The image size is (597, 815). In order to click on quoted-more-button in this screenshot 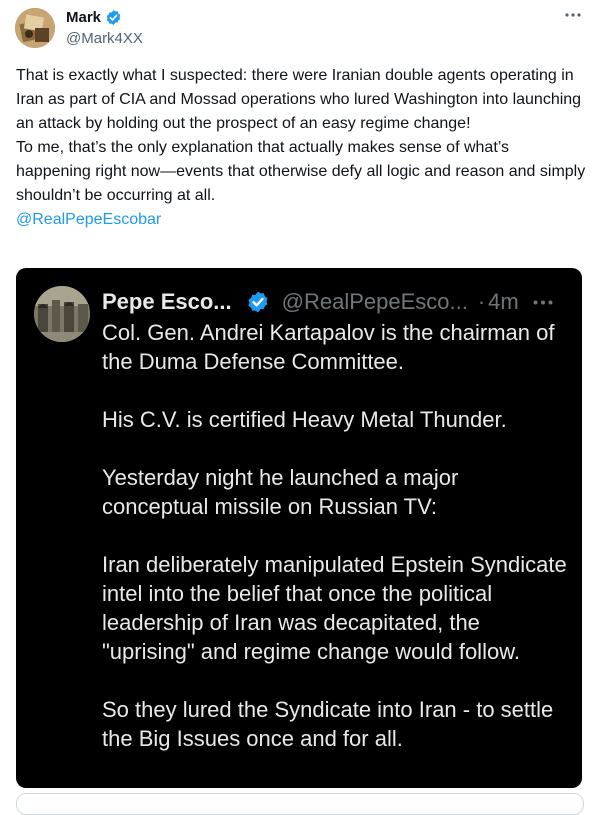, I will do `click(543, 302)`.